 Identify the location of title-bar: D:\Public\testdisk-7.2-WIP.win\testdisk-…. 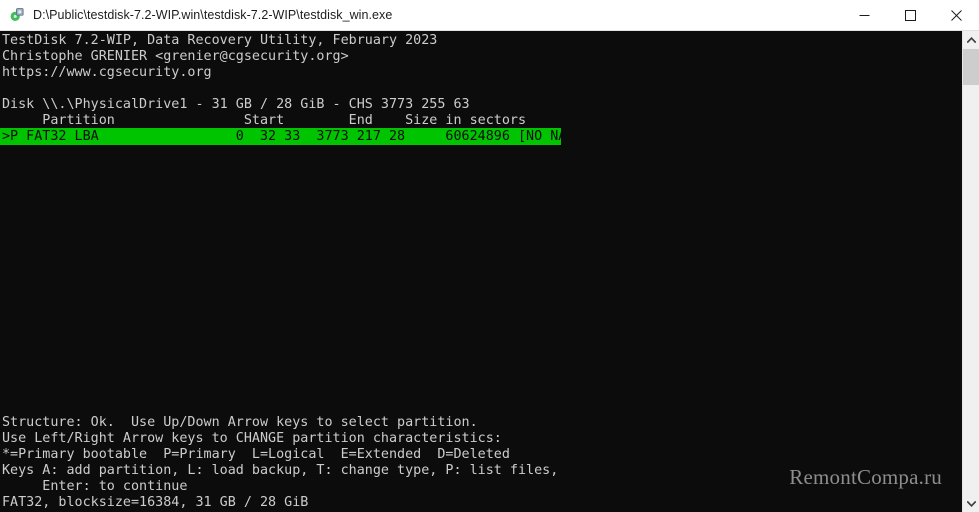
(489, 15).